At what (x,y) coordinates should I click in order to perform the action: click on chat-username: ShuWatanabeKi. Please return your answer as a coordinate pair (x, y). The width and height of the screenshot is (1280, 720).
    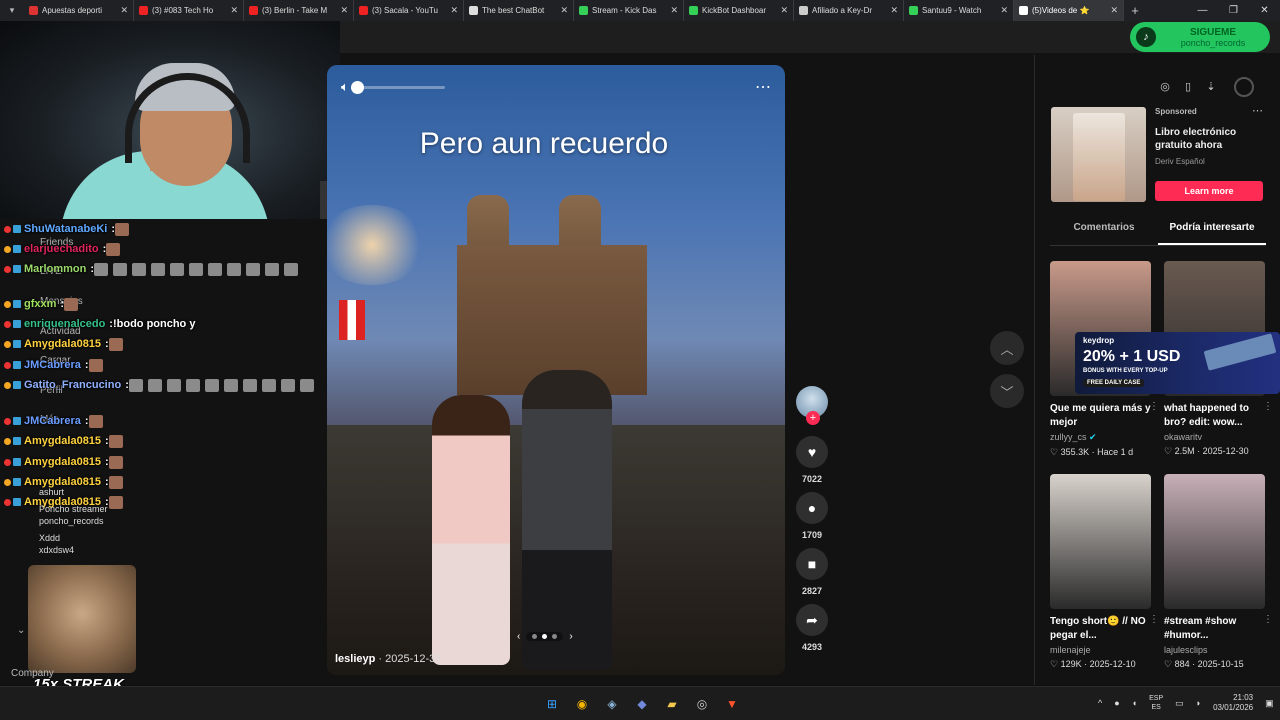
    Looking at the image, I should click on (65, 229).